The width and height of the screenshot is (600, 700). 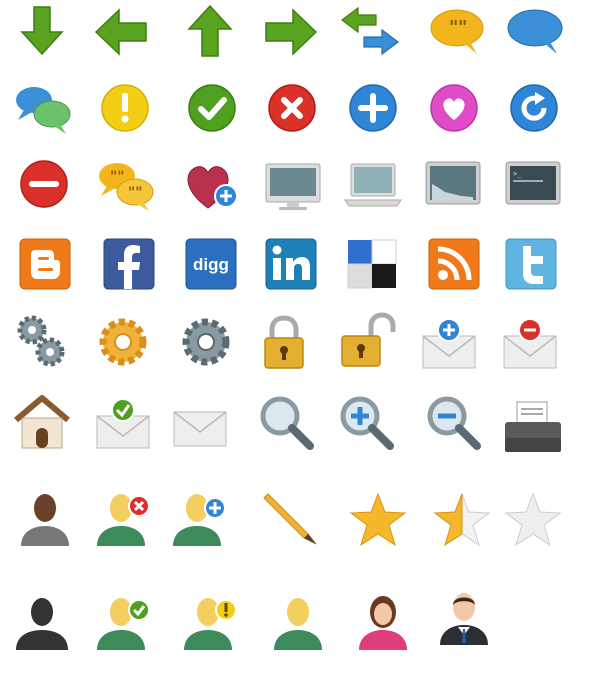 I want to click on user-blond-icon, so click(x=298, y=622).